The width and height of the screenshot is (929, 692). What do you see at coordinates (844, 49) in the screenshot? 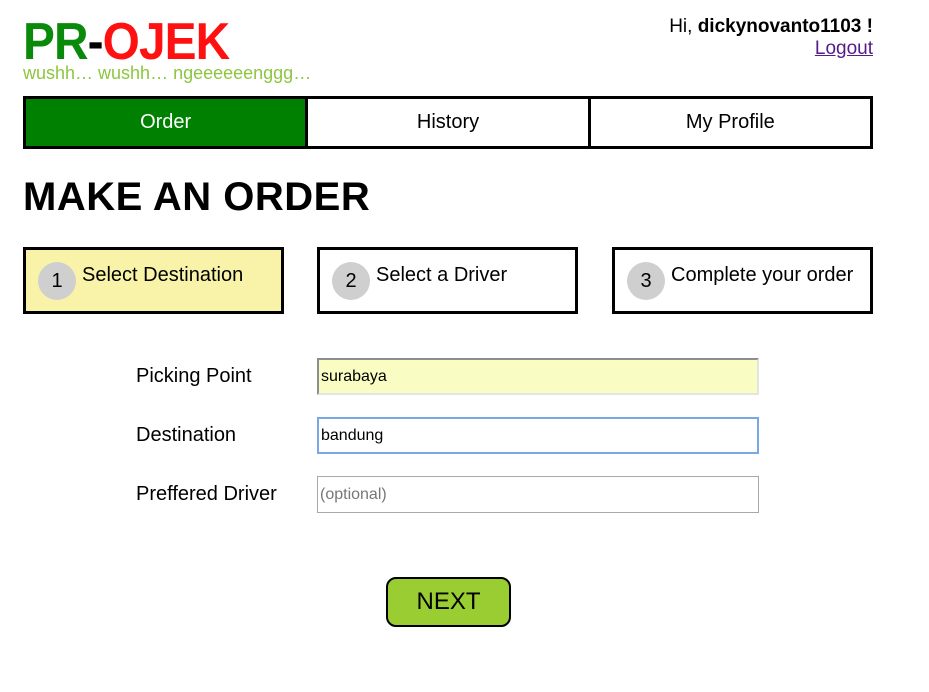
I see `logout-link: Logout` at bounding box center [844, 49].